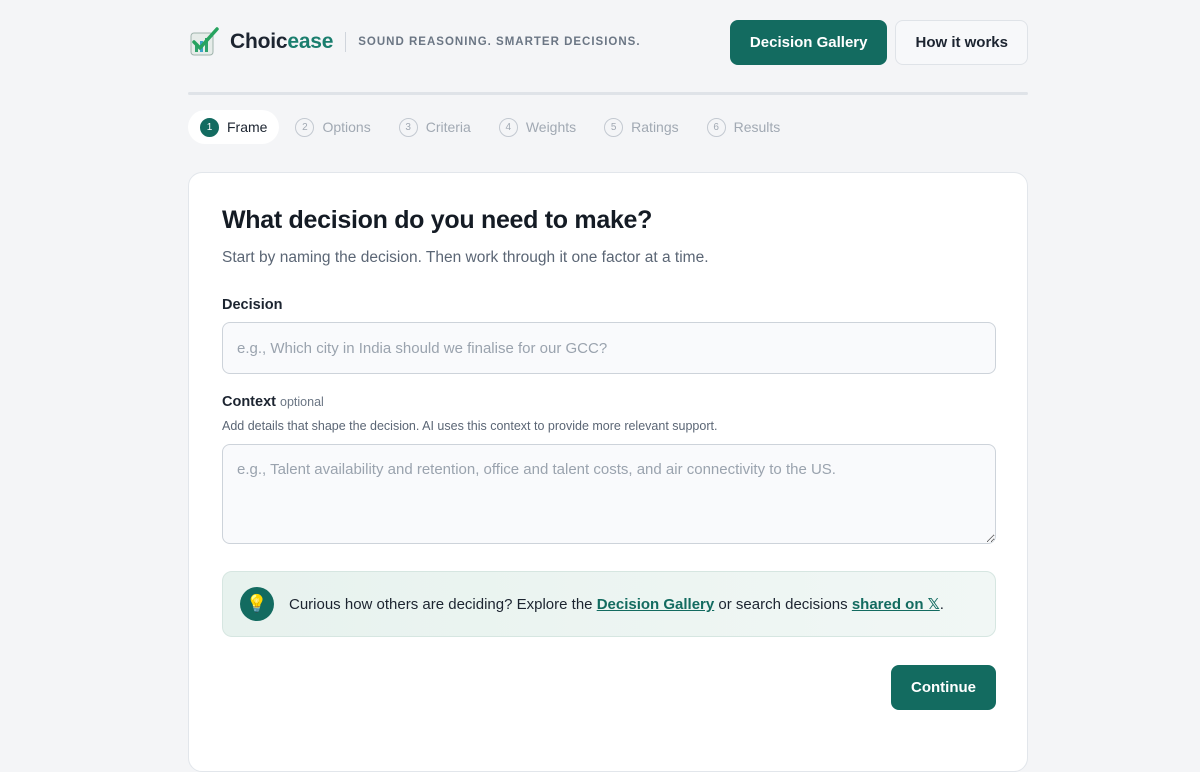  What do you see at coordinates (551, 127) in the screenshot?
I see `step-label: Weights` at bounding box center [551, 127].